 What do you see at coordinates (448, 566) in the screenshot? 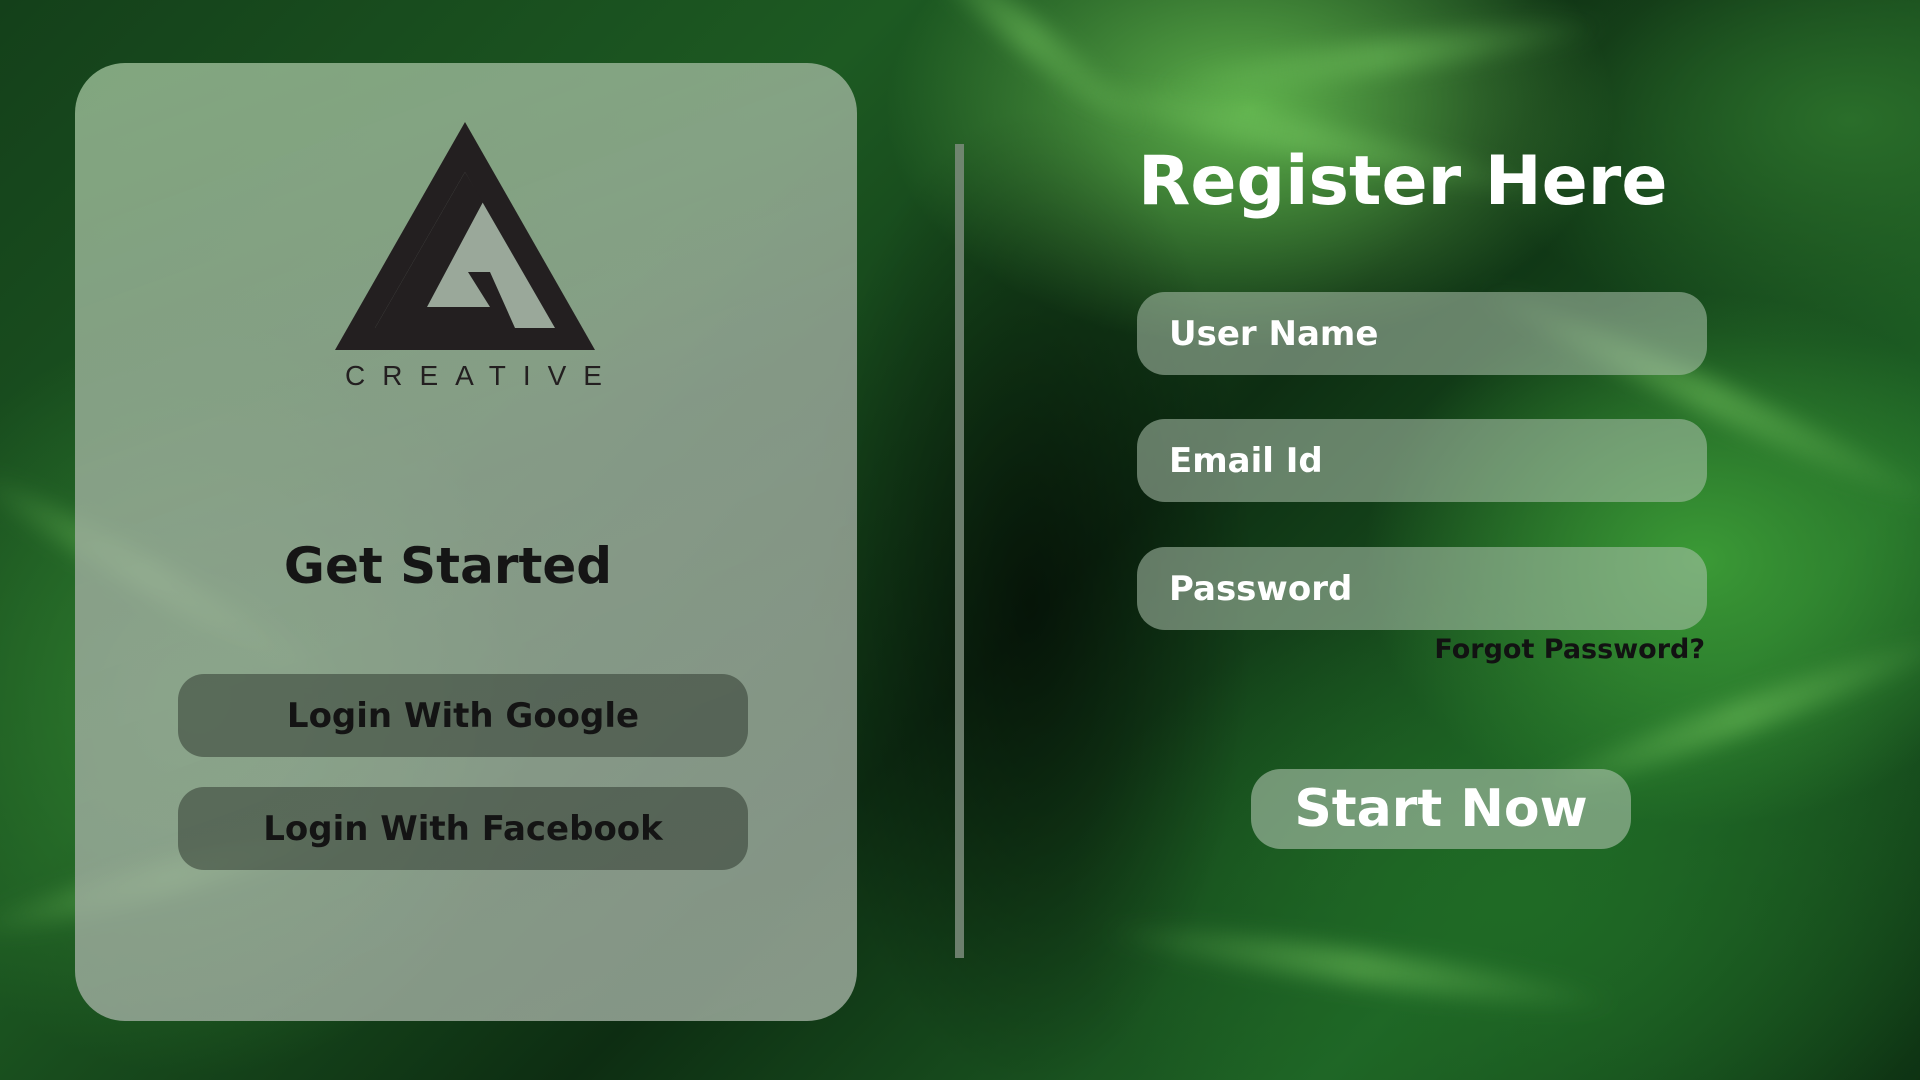
I see `get-started-heading: Get Started` at bounding box center [448, 566].